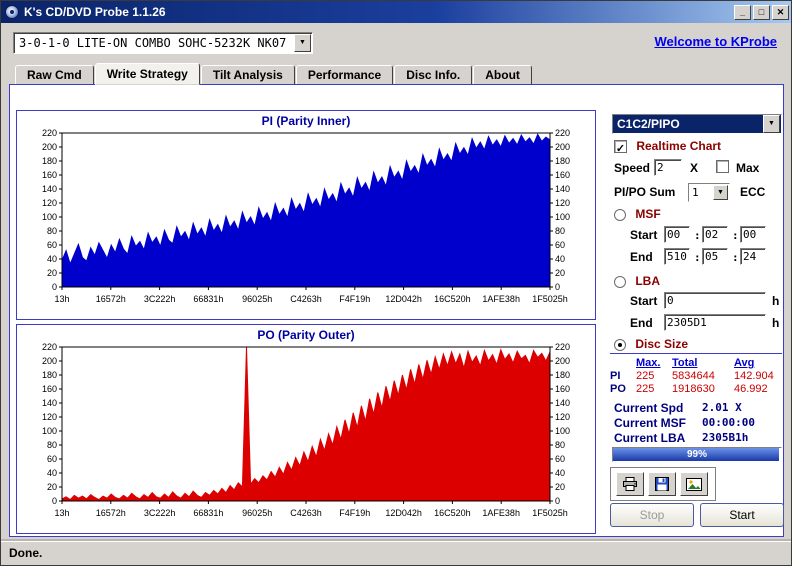  What do you see at coordinates (715, 41) in the screenshot?
I see `welcome-link: Welcome to KProbe` at bounding box center [715, 41].